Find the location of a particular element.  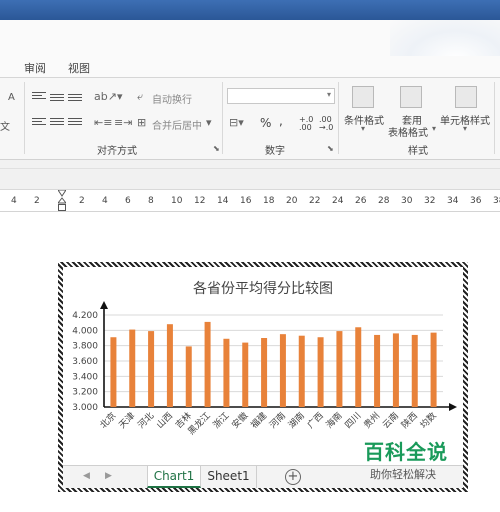

x-tick-label: 均数 is located at coordinates (427, 420).